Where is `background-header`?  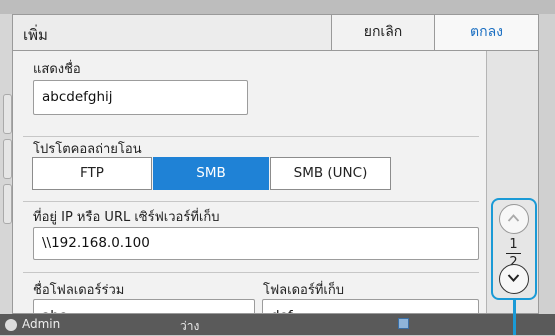 background-header is located at coordinates (277, 7).